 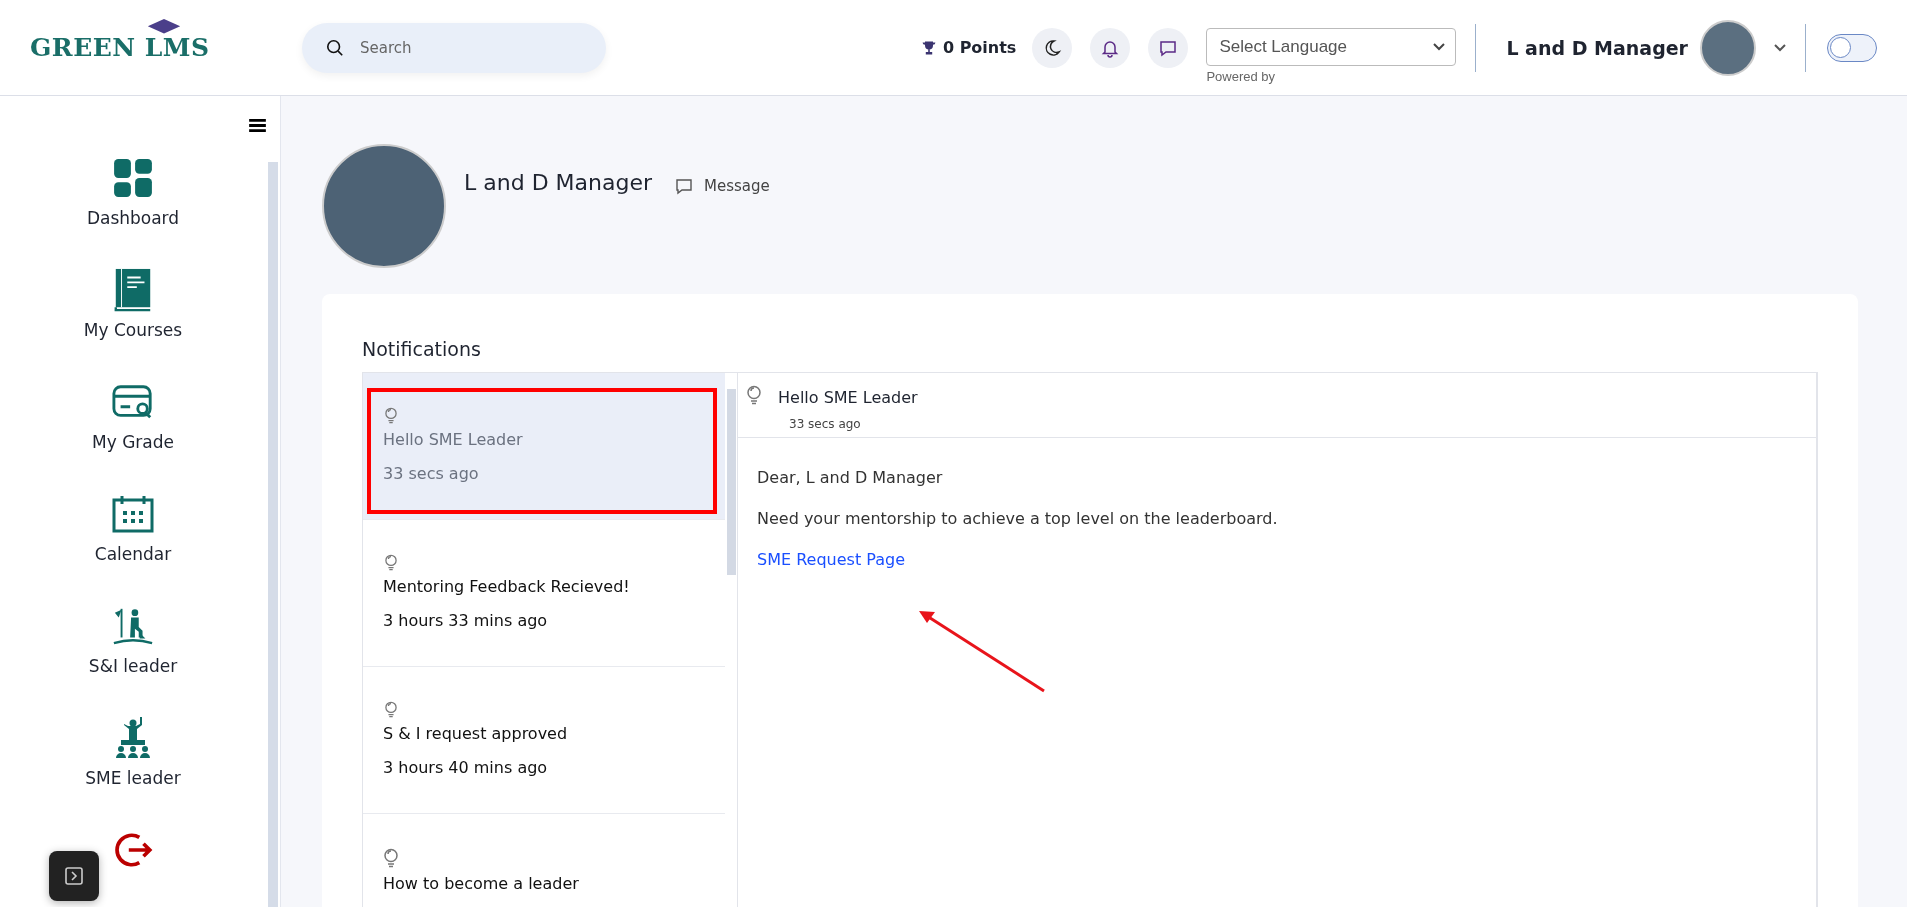 What do you see at coordinates (928, 47) in the screenshot?
I see `trophy-icon` at bounding box center [928, 47].